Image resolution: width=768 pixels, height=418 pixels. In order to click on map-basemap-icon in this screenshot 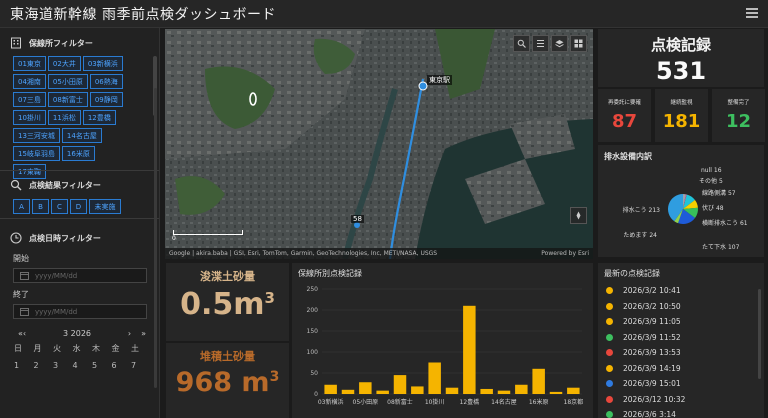, I will do `click(578, 43)`.